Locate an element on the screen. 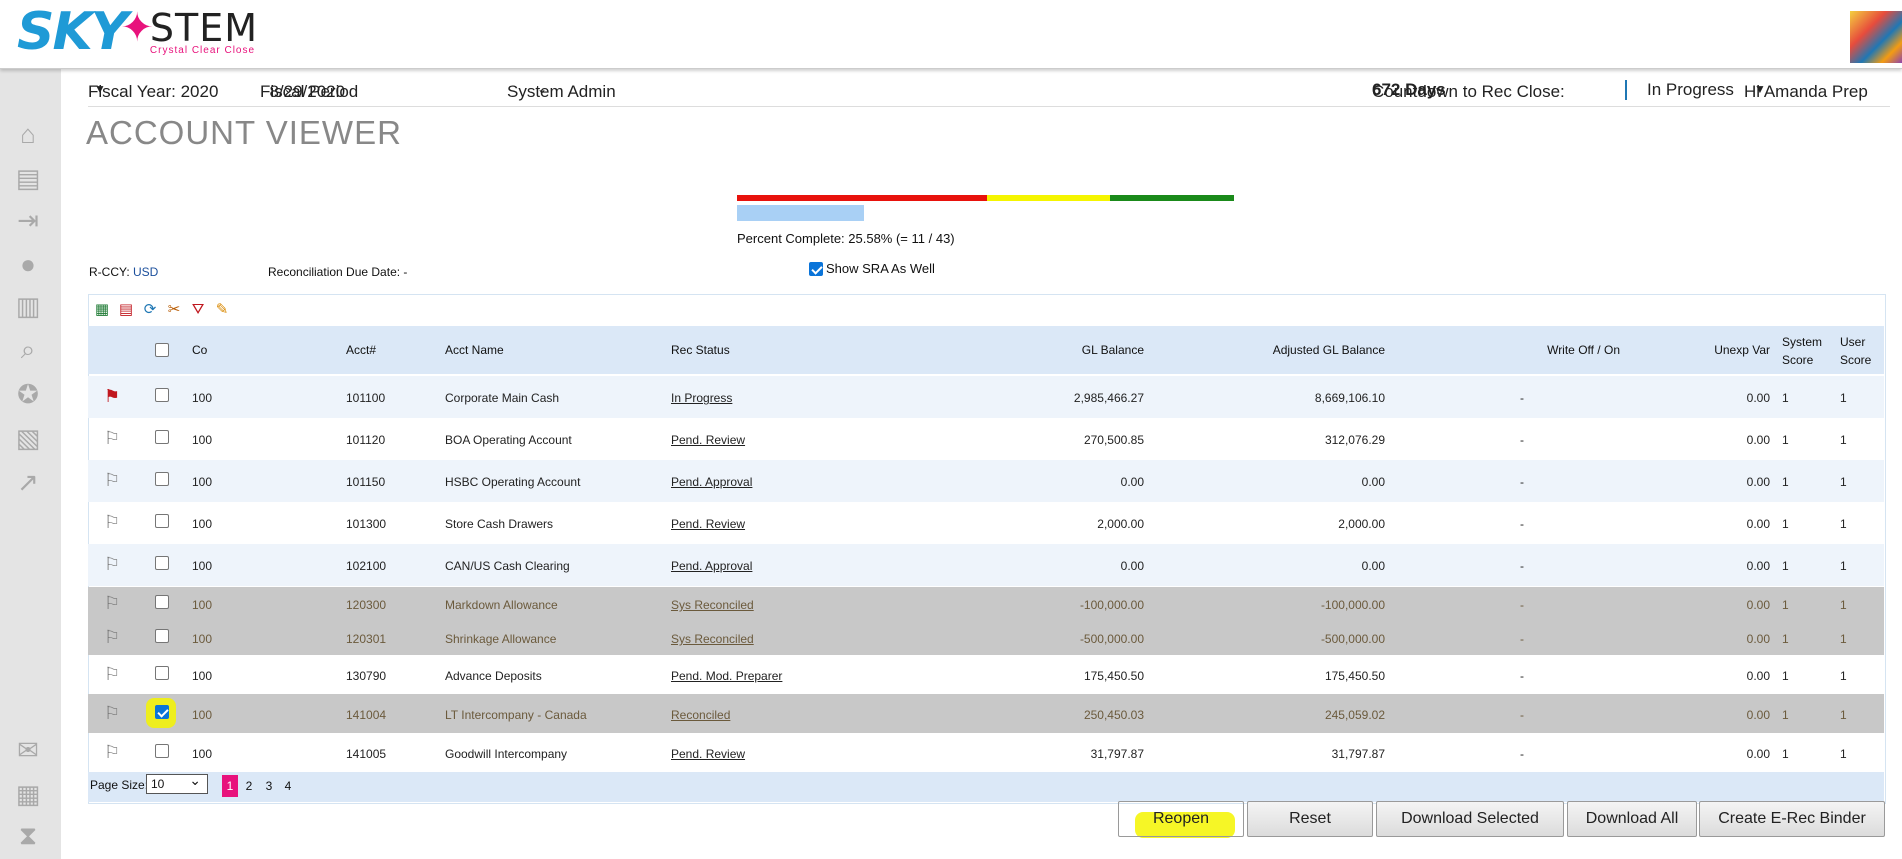 The height and width of the screenshot is (859, 1902). home-icon: ⌂ is located at coordinates (28, 134).